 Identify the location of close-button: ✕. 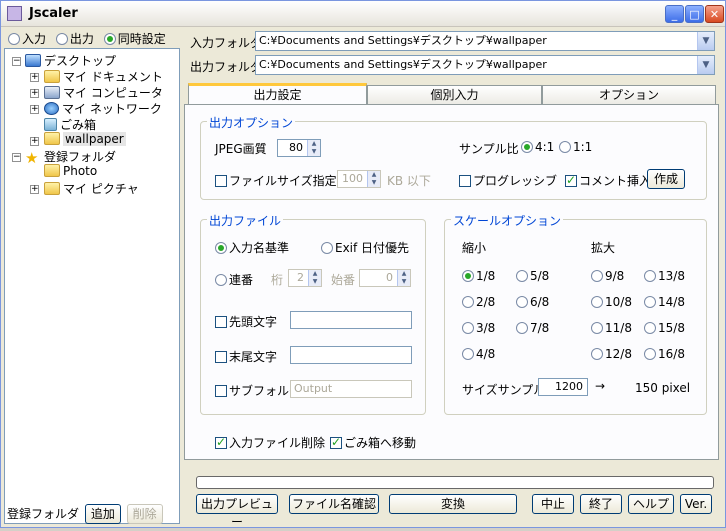
(714, 14).